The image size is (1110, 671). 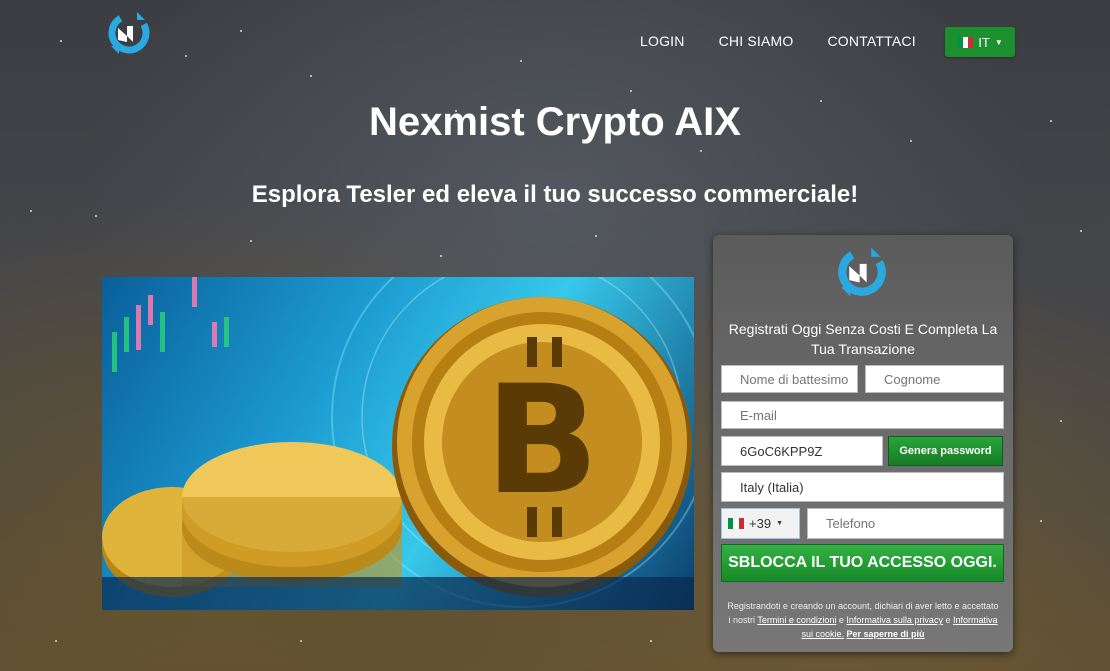 I want to click on language-selector: IT ▼, so click(x=980, y=42).